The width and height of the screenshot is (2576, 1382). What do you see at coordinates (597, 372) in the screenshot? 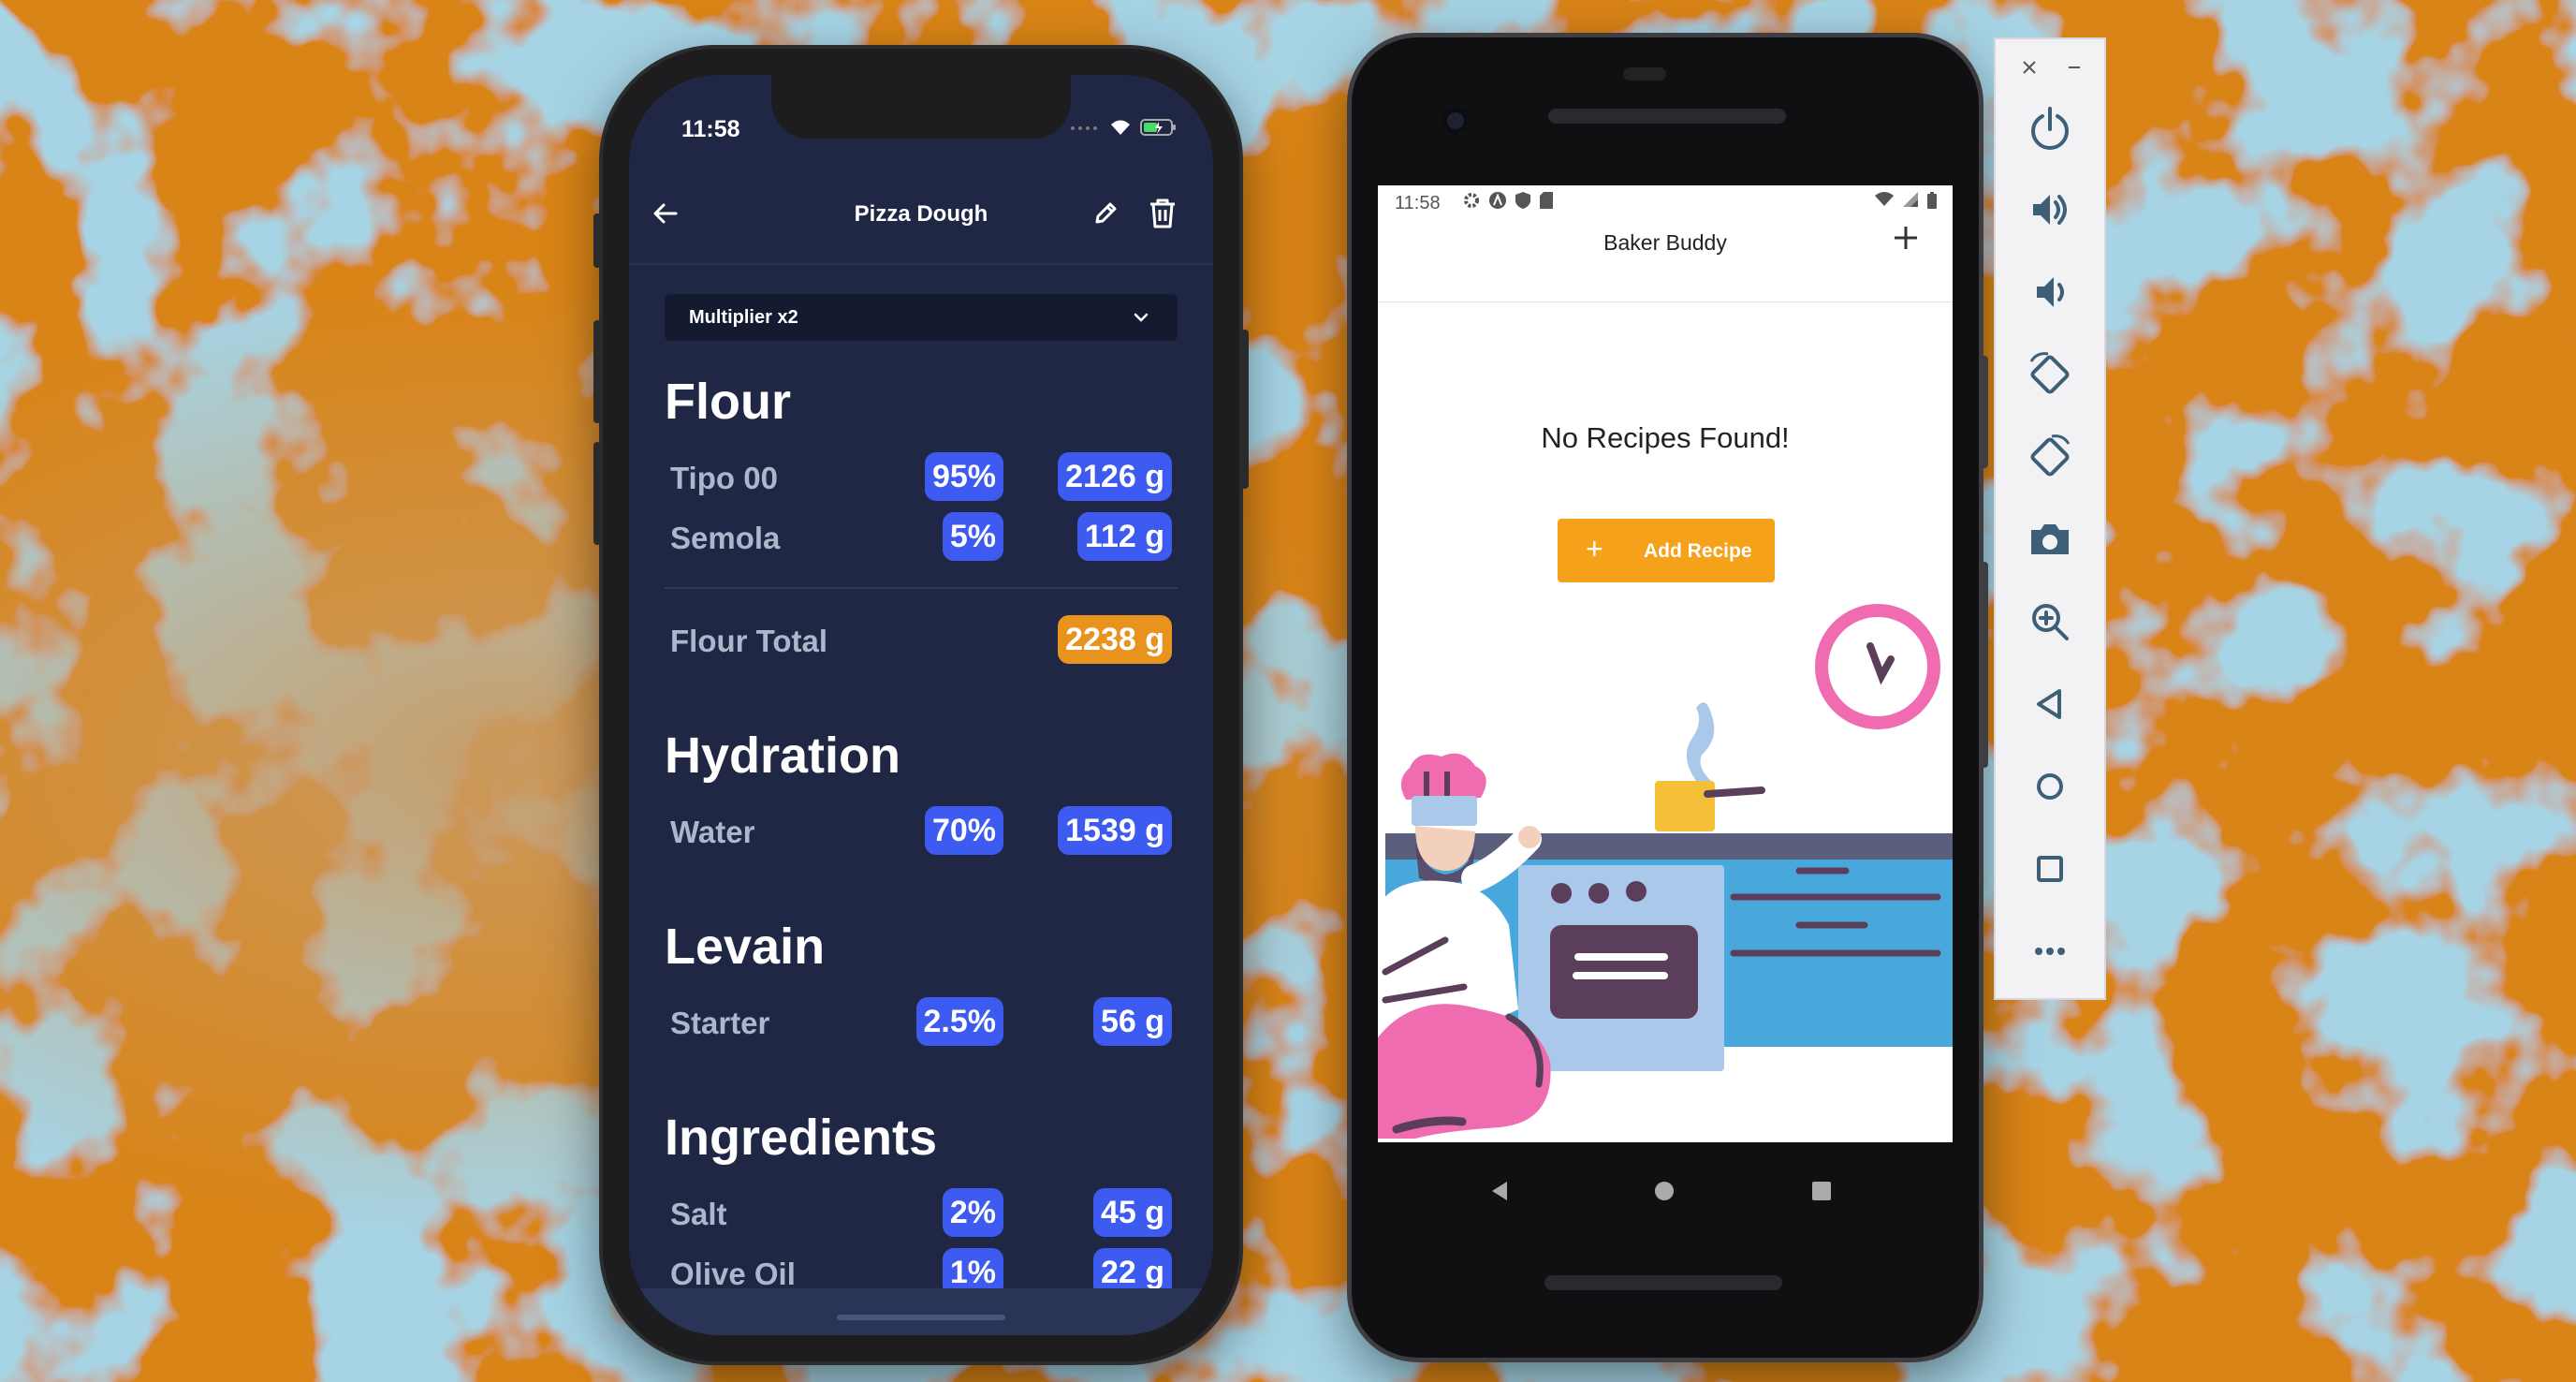
I see `volume-up-hw-button` at bounding box center [597, 372].